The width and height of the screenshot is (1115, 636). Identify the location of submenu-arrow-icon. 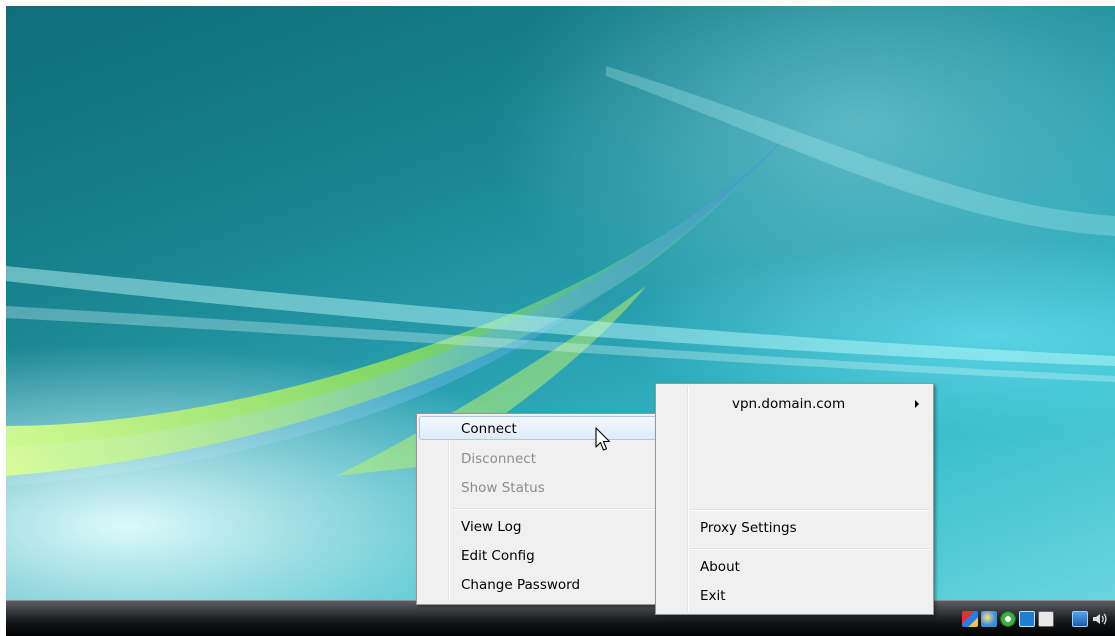
(917, 404).